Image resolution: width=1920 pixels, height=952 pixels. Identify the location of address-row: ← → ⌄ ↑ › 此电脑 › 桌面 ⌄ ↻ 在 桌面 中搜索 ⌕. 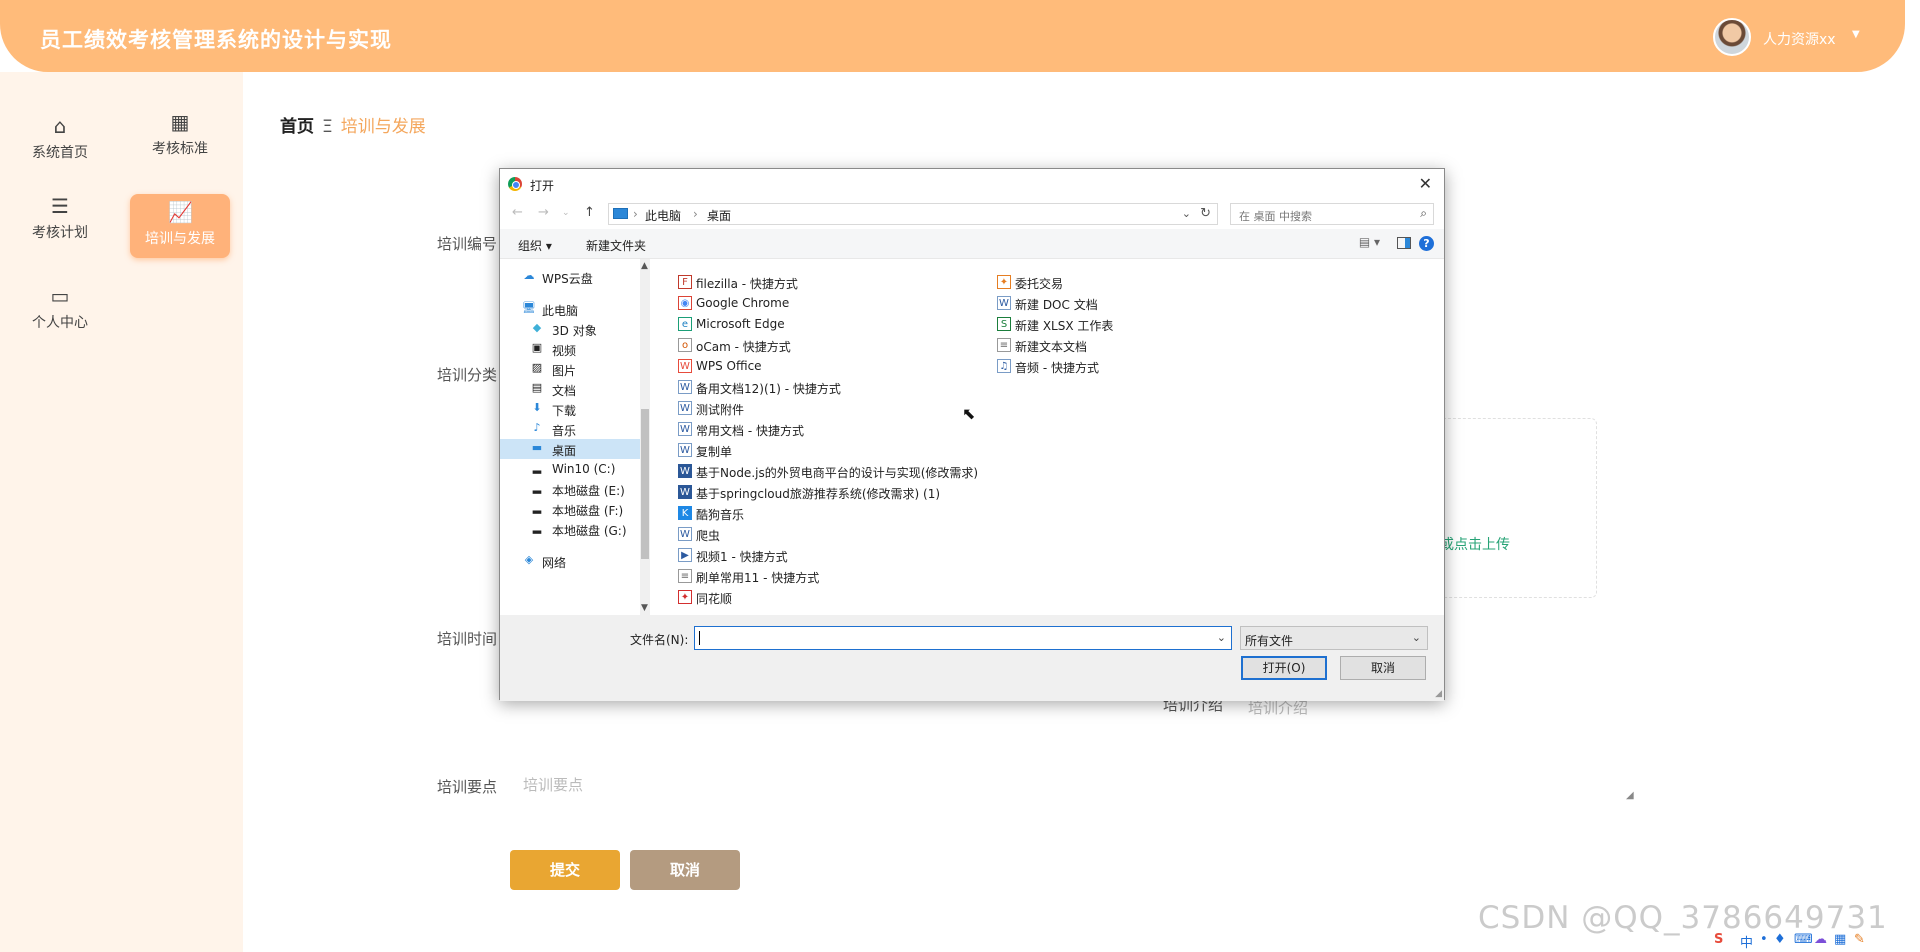
(972, 214).